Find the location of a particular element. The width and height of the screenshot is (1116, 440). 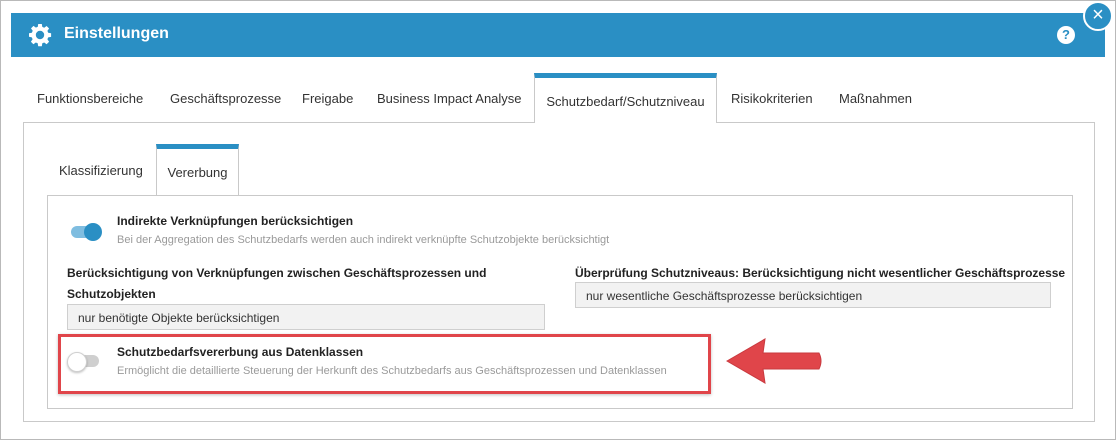

tab-risikokriterien: Risikokriterien is located at coordinates (772, 97).